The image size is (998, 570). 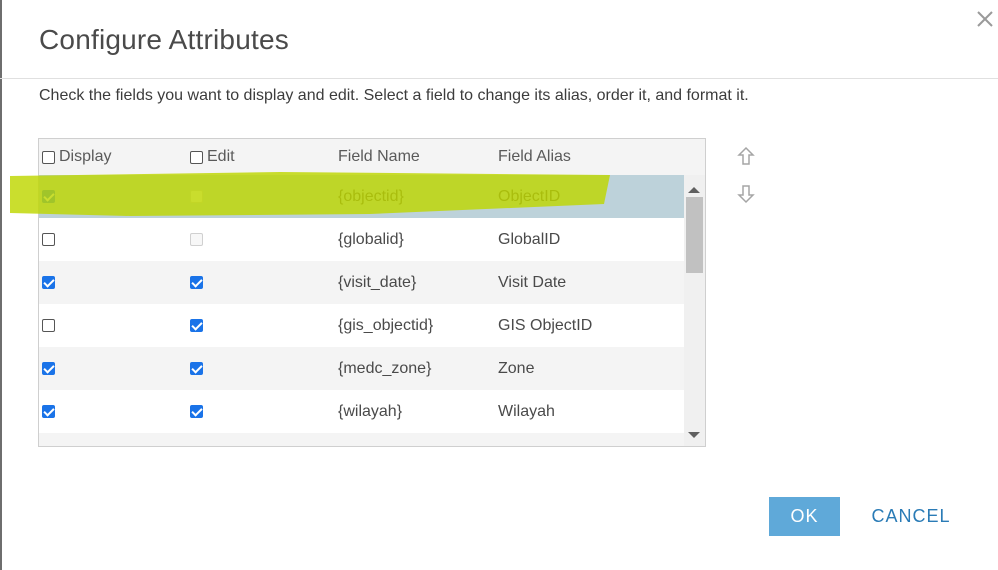 I want to click on table-scrollbar, so click(x=694, y=310).